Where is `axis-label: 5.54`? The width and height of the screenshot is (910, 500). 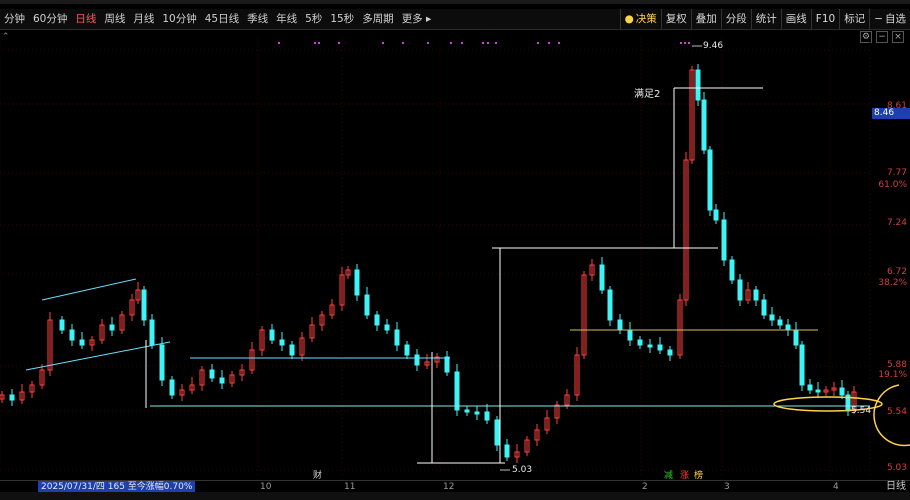 axis-label: 5.54 is located at coordinates (896, 412).